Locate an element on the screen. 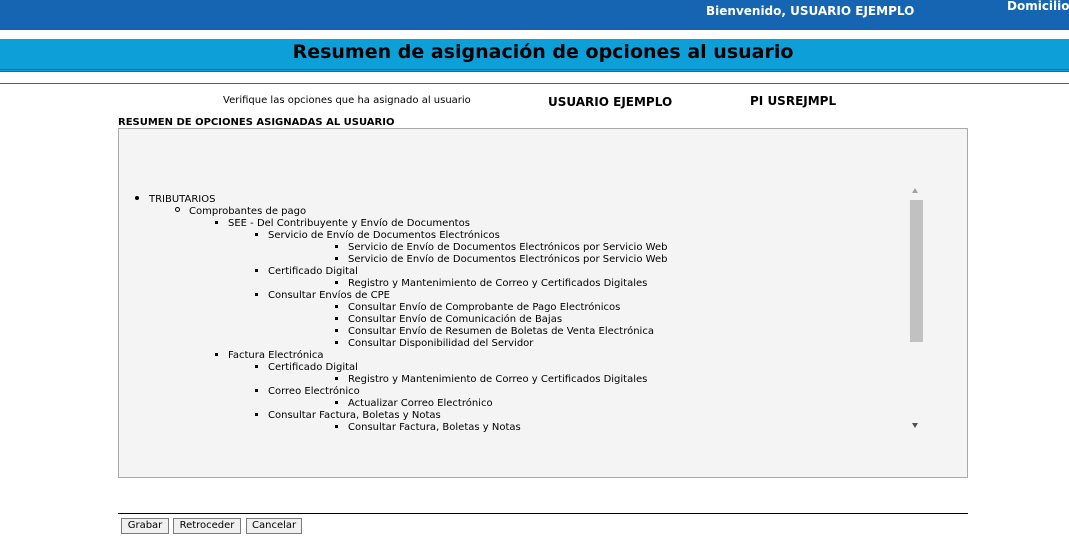 This screenshot has height=539, width=1069. tree-item: Consultar Disponibilidad del Servidor is located at coordinates (434, 344).